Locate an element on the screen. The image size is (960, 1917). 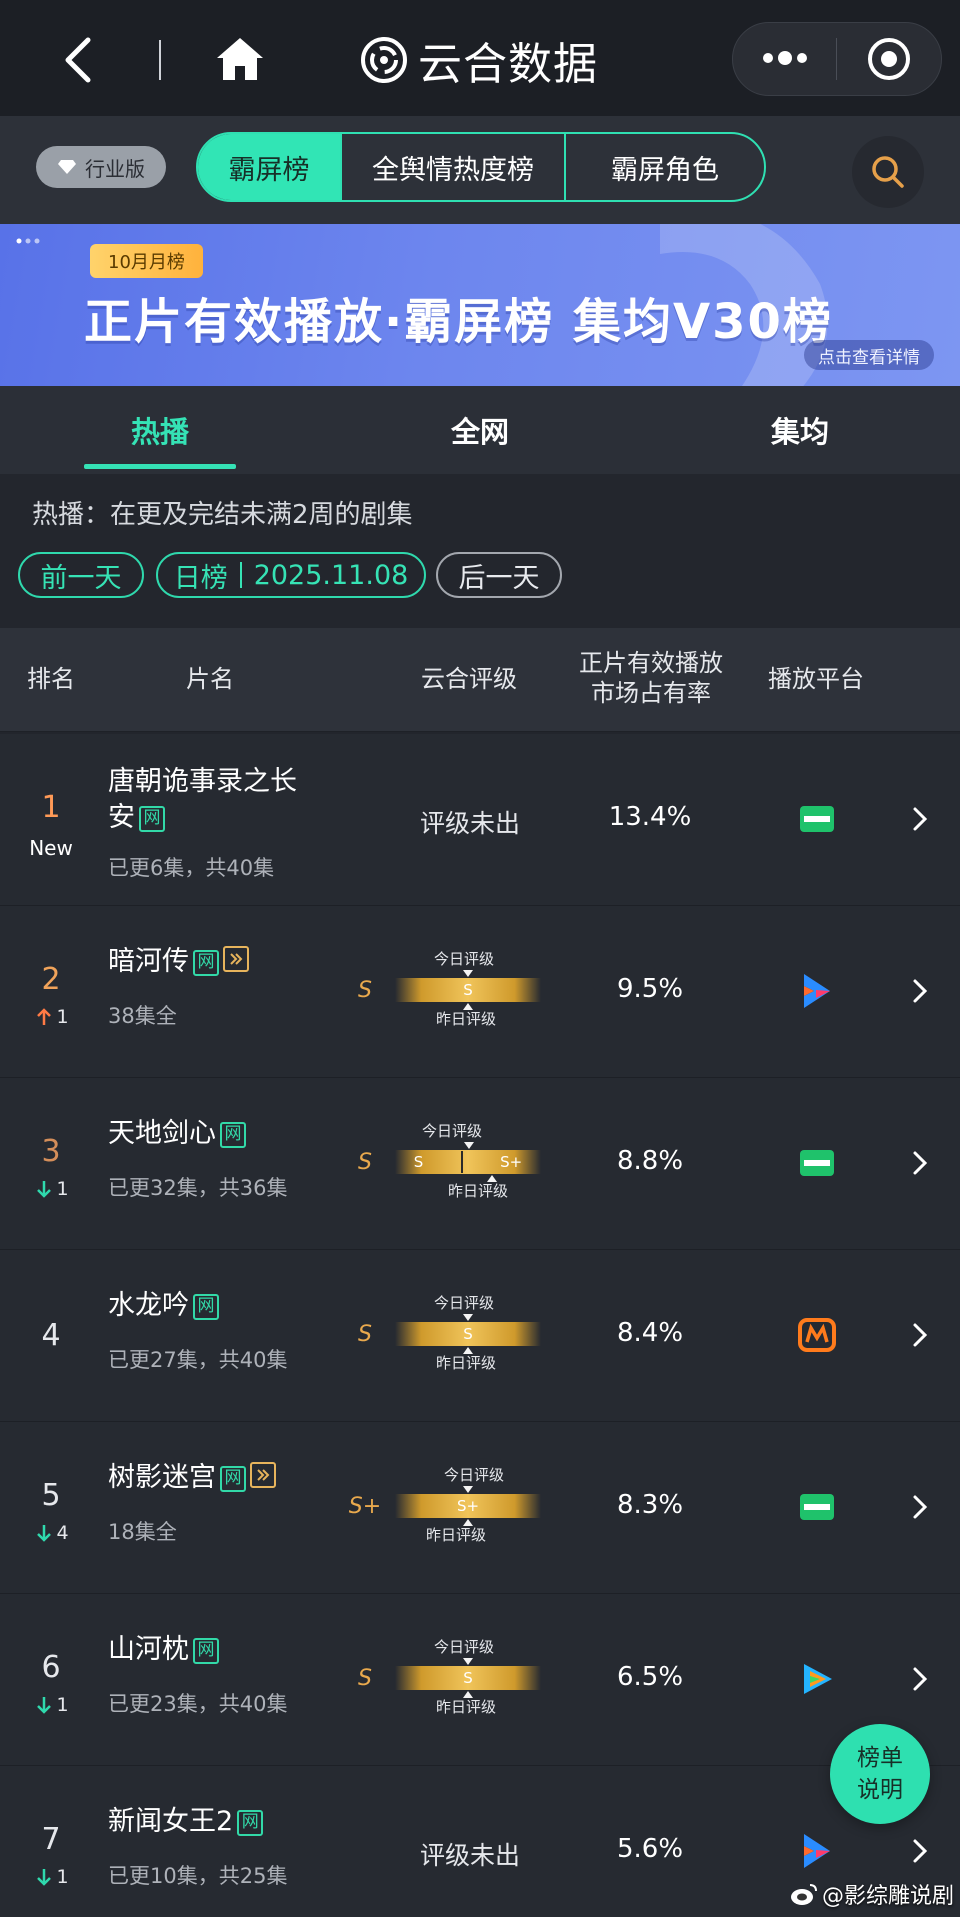
header-rank: 排名 is located at coordinates (51, 679).